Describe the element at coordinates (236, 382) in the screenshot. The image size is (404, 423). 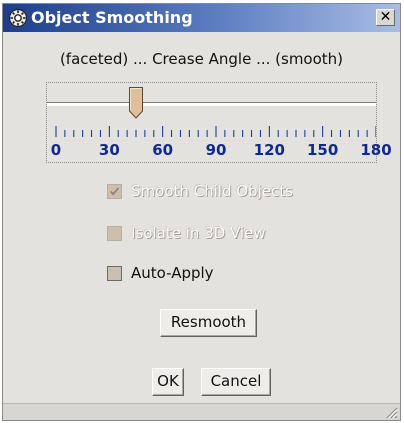
I see `cancel-button: Cancel` at that location.